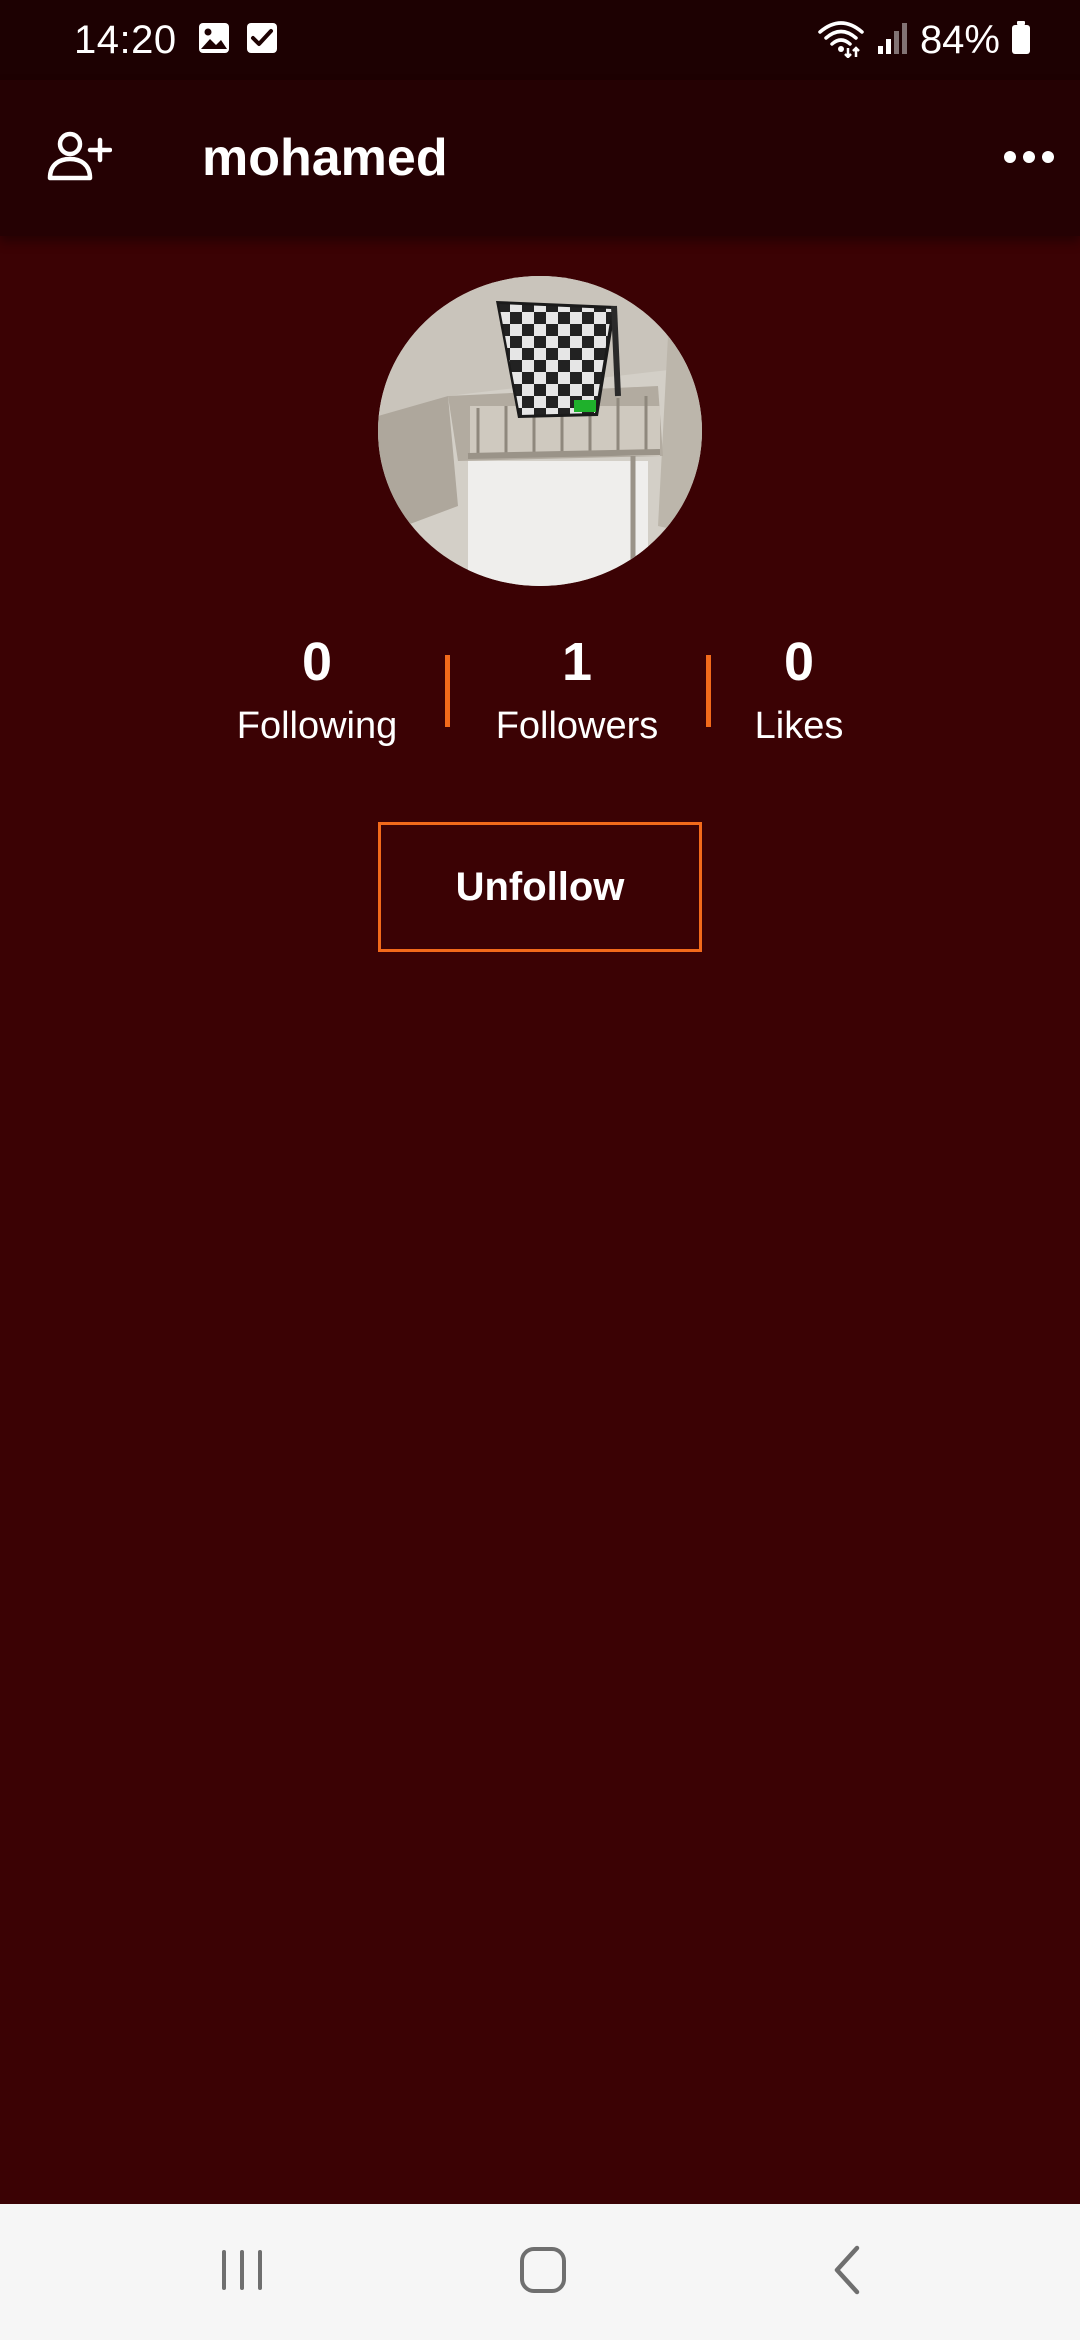  I want to click on unfollow-button: Unfollow, so click(540, 887).